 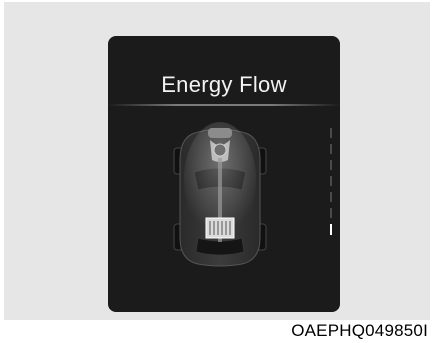 What do you see at coordinates (220, 194) in the screenshot?
I see `vehicle-top-view-icon` at bounding box center [220, 194].